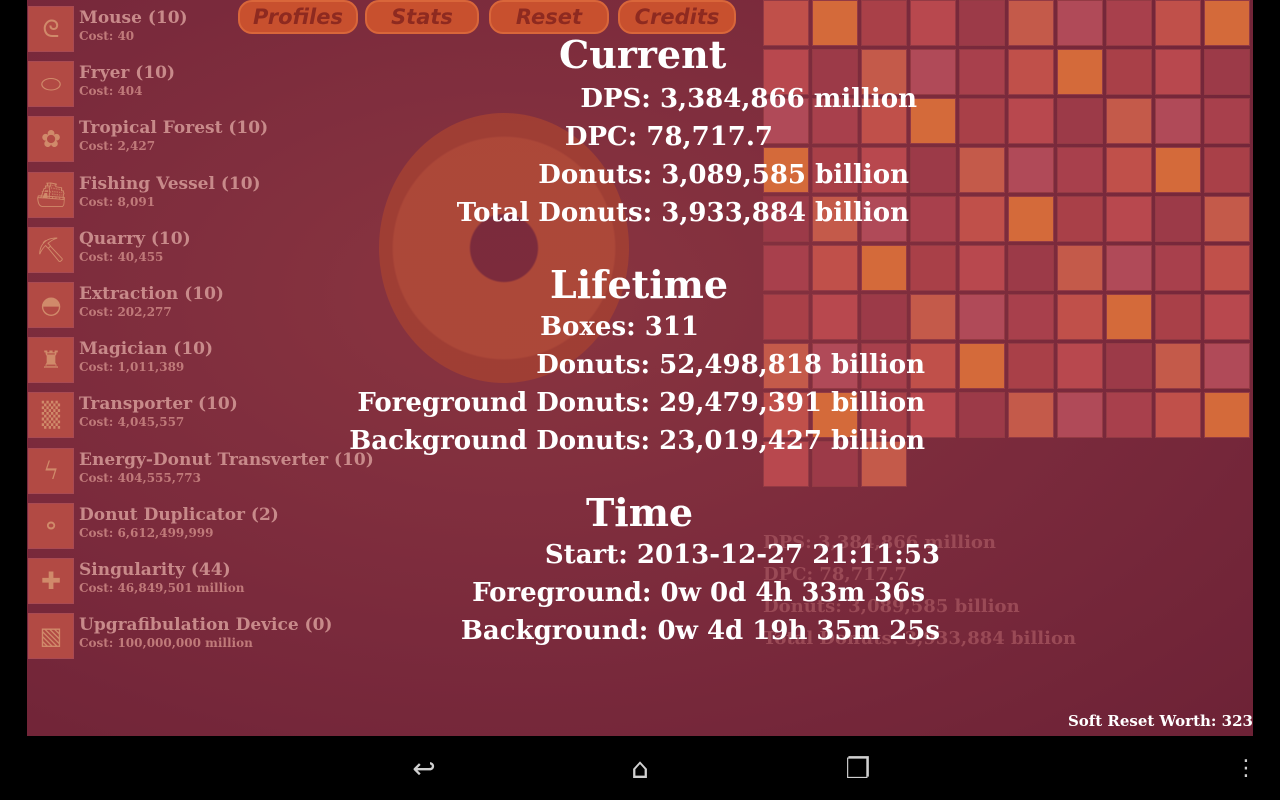  What do you see at coordinates (121, 256) in the screenshot?
I see `store-item-cost: Cost: 40,455` at bounding box center [121, 256].